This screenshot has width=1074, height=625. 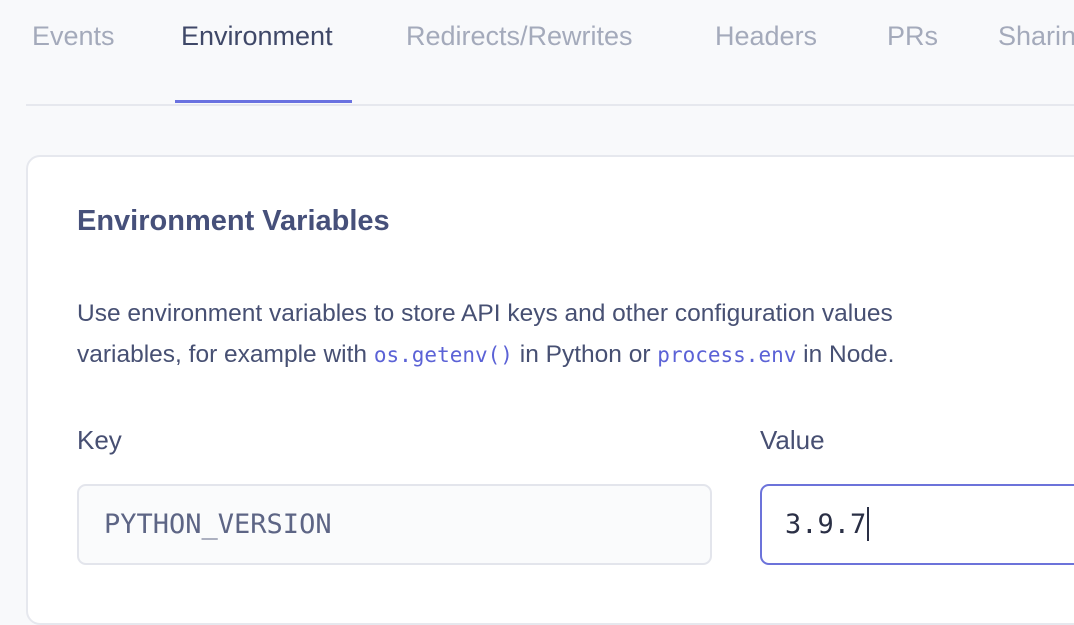 I want to click on tab-events: Events, so click(x=73, y=38).